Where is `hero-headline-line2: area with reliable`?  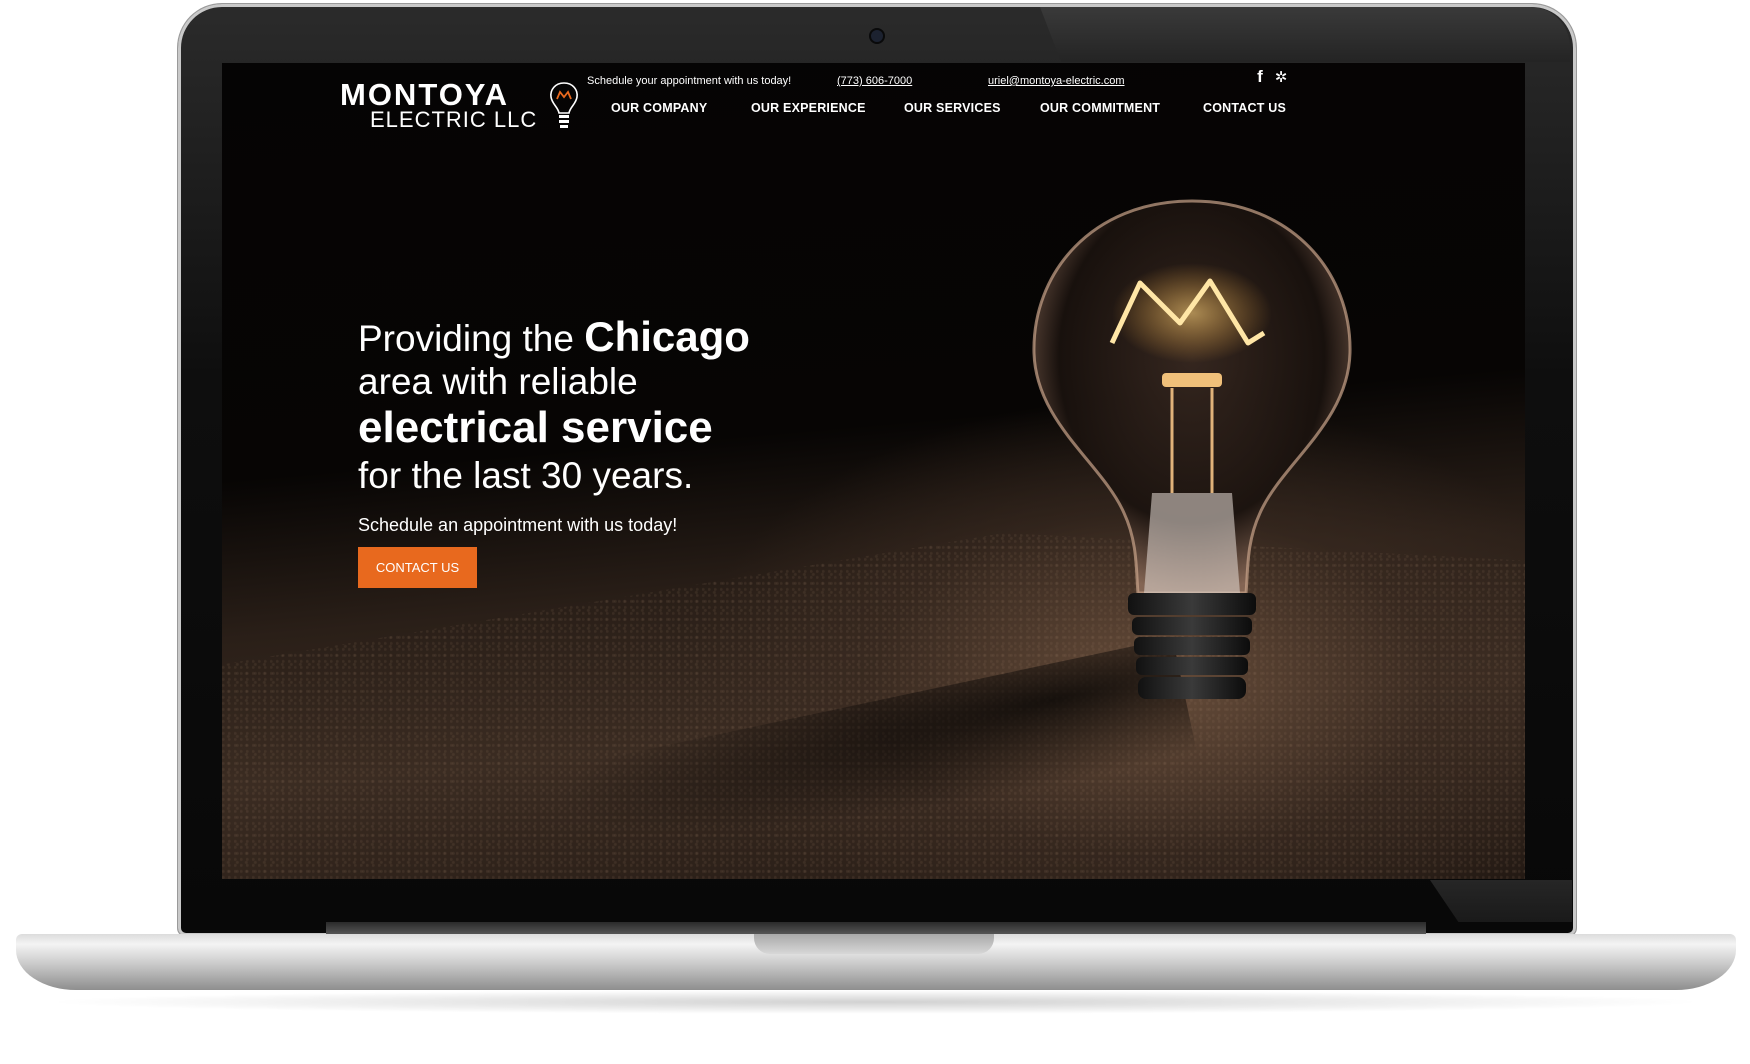 hero-headline-line2: area with reliable is located at coordinates (498, 381).